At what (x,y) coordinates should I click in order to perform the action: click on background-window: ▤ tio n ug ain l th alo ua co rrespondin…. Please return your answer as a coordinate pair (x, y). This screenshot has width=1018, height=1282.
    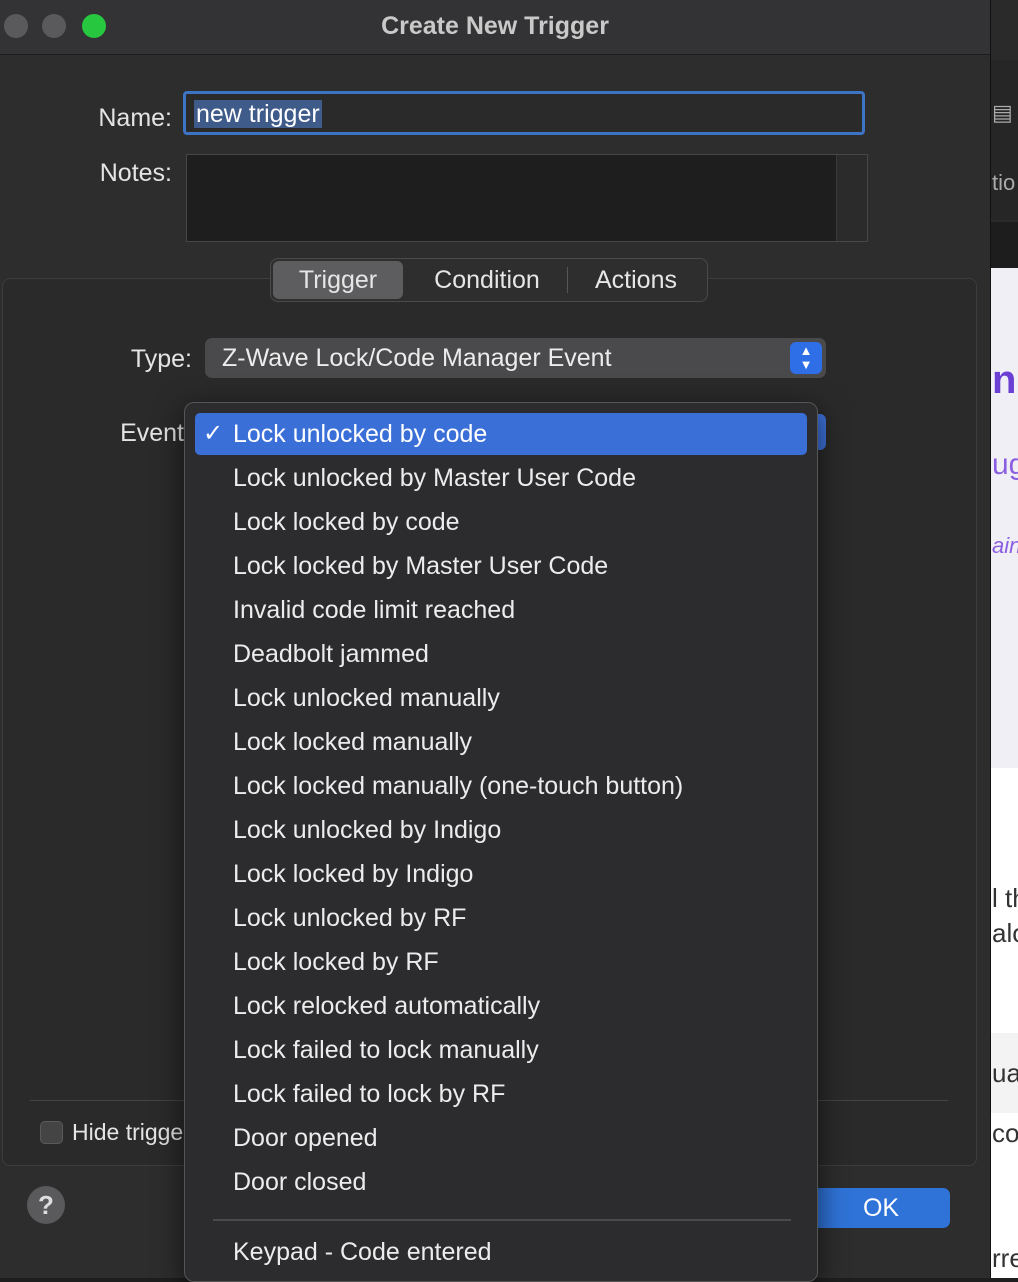
    Looking at the image, I should click on (1004, 639).